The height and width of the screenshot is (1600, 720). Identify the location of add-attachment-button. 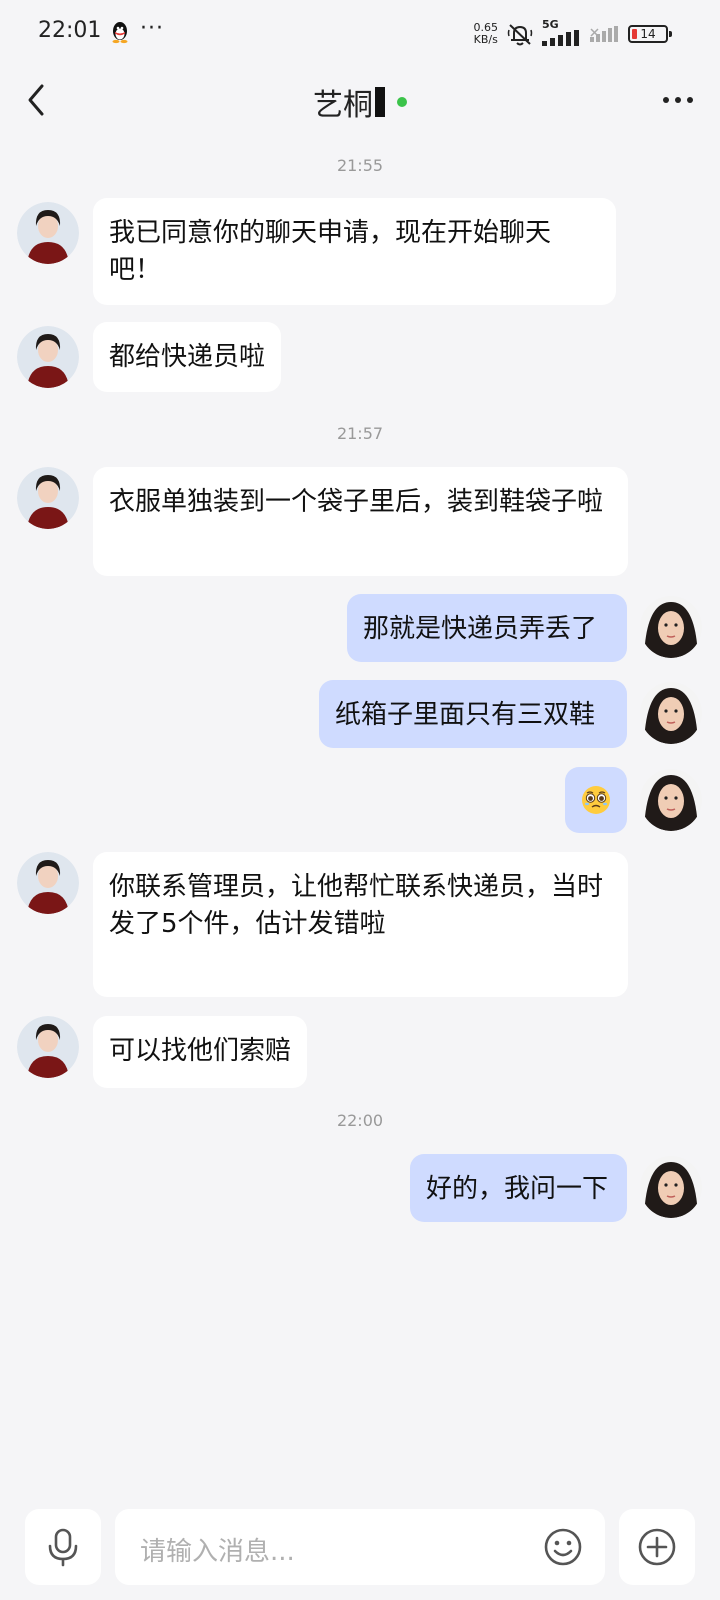
(657, 1547).